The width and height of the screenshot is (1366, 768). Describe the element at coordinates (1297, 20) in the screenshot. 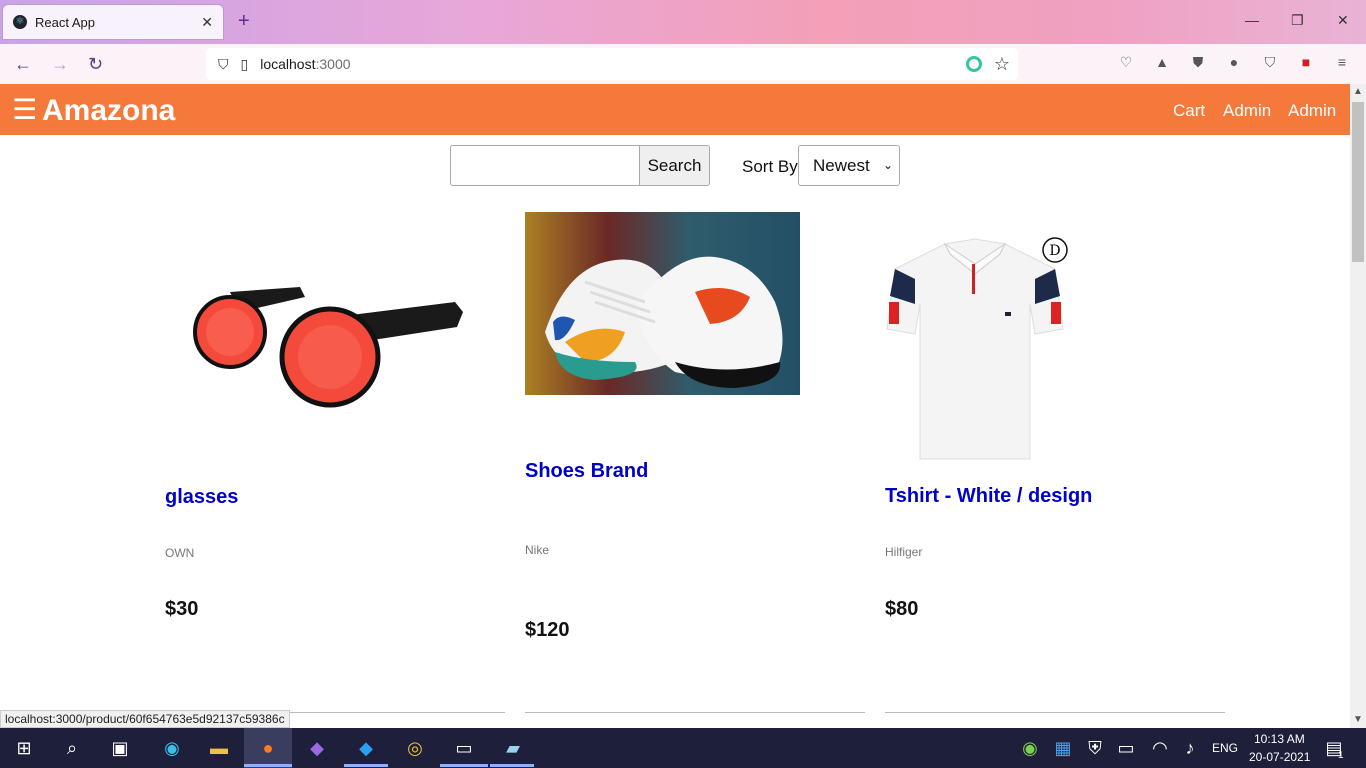

I see `restore-icon: ❐` at that location.